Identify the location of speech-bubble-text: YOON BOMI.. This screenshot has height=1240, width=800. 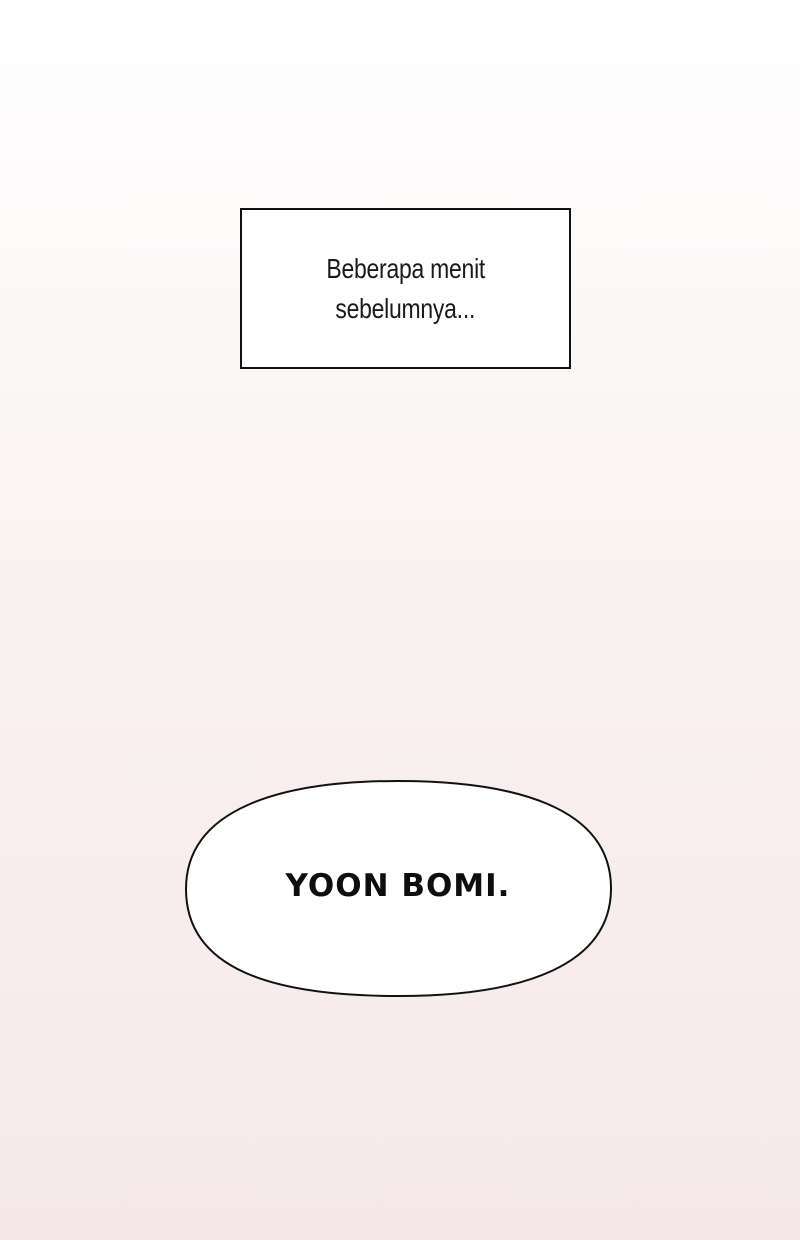
(398, 886).